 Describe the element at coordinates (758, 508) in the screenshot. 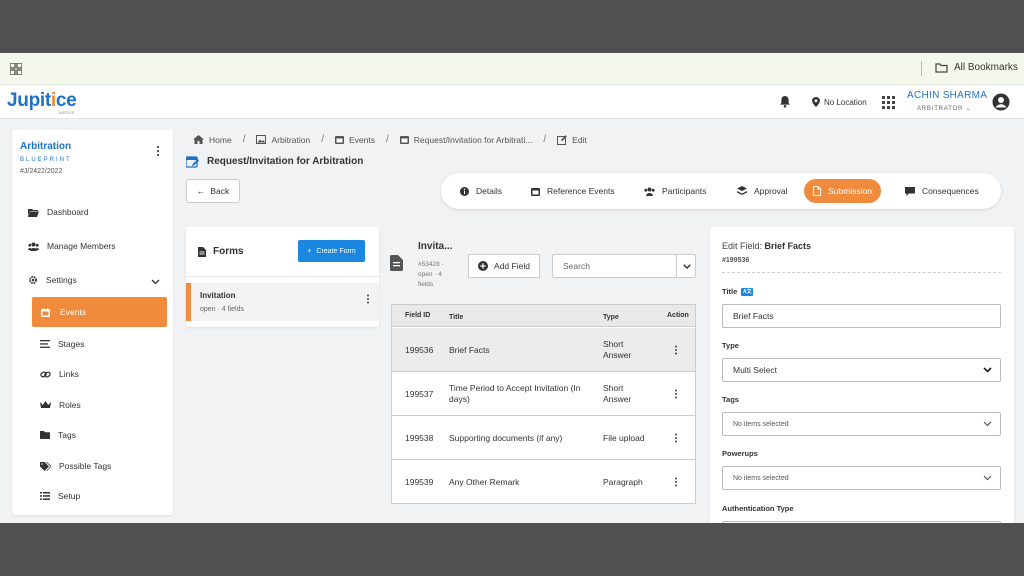

I see `authentication-type-label: Authentication Type` at that location.